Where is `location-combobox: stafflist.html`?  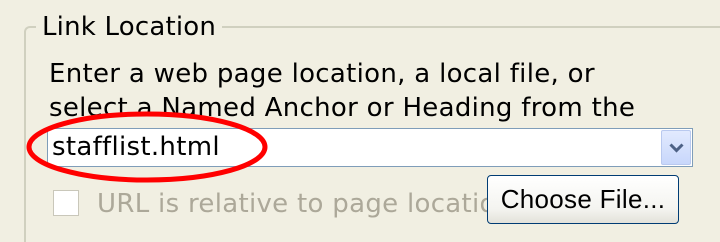
location-combobox: stafflist.html is located at coordinates (370, 147).